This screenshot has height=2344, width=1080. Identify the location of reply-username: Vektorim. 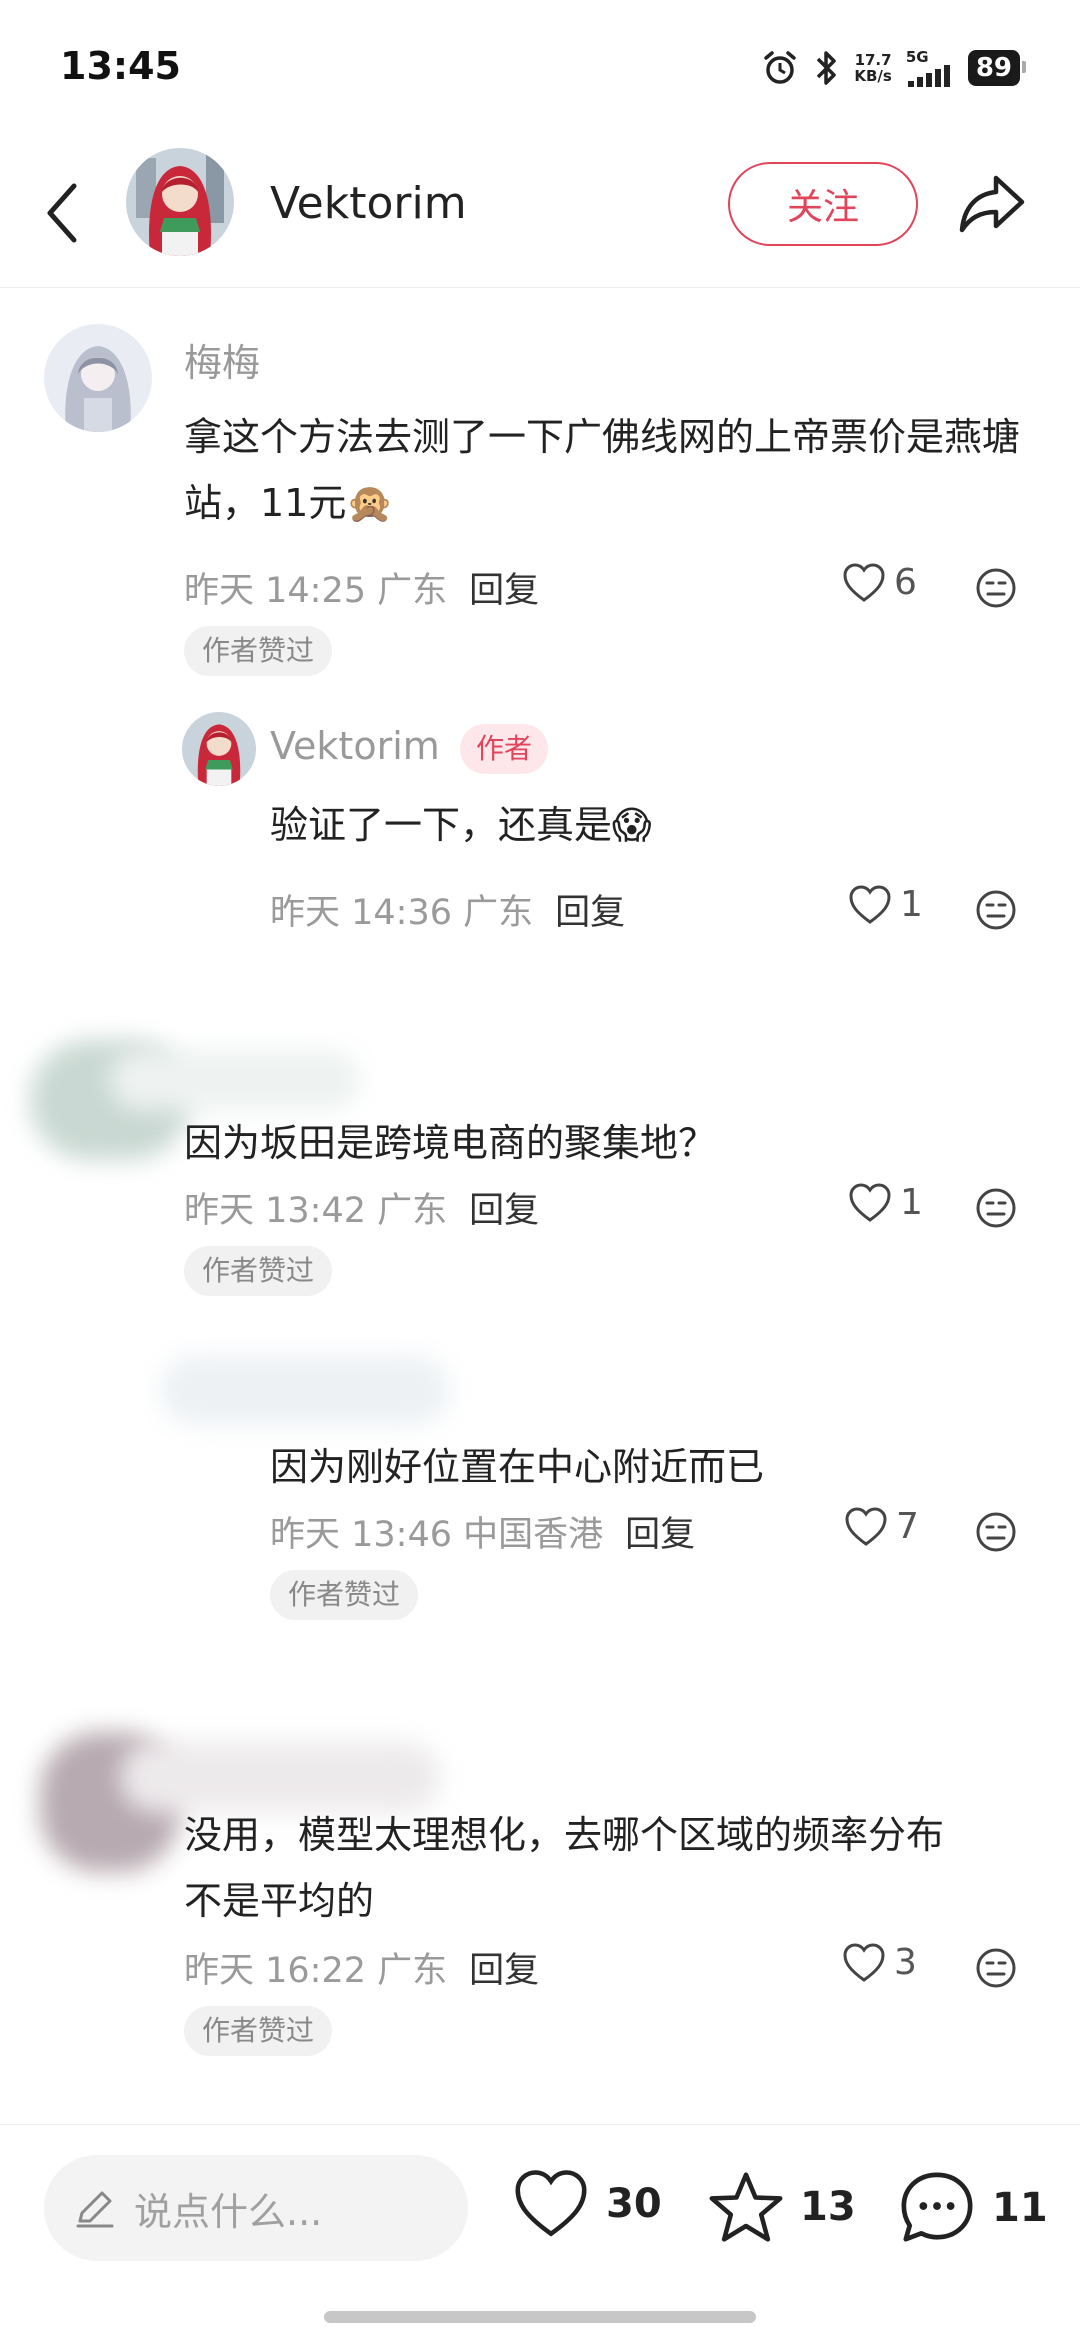
(355, 746).